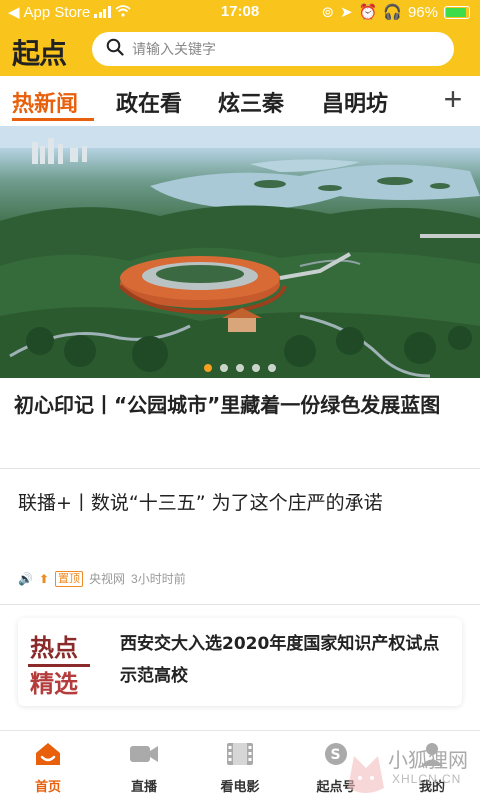  I want to click on card-image-text-1: 热点, so click(54, 648).